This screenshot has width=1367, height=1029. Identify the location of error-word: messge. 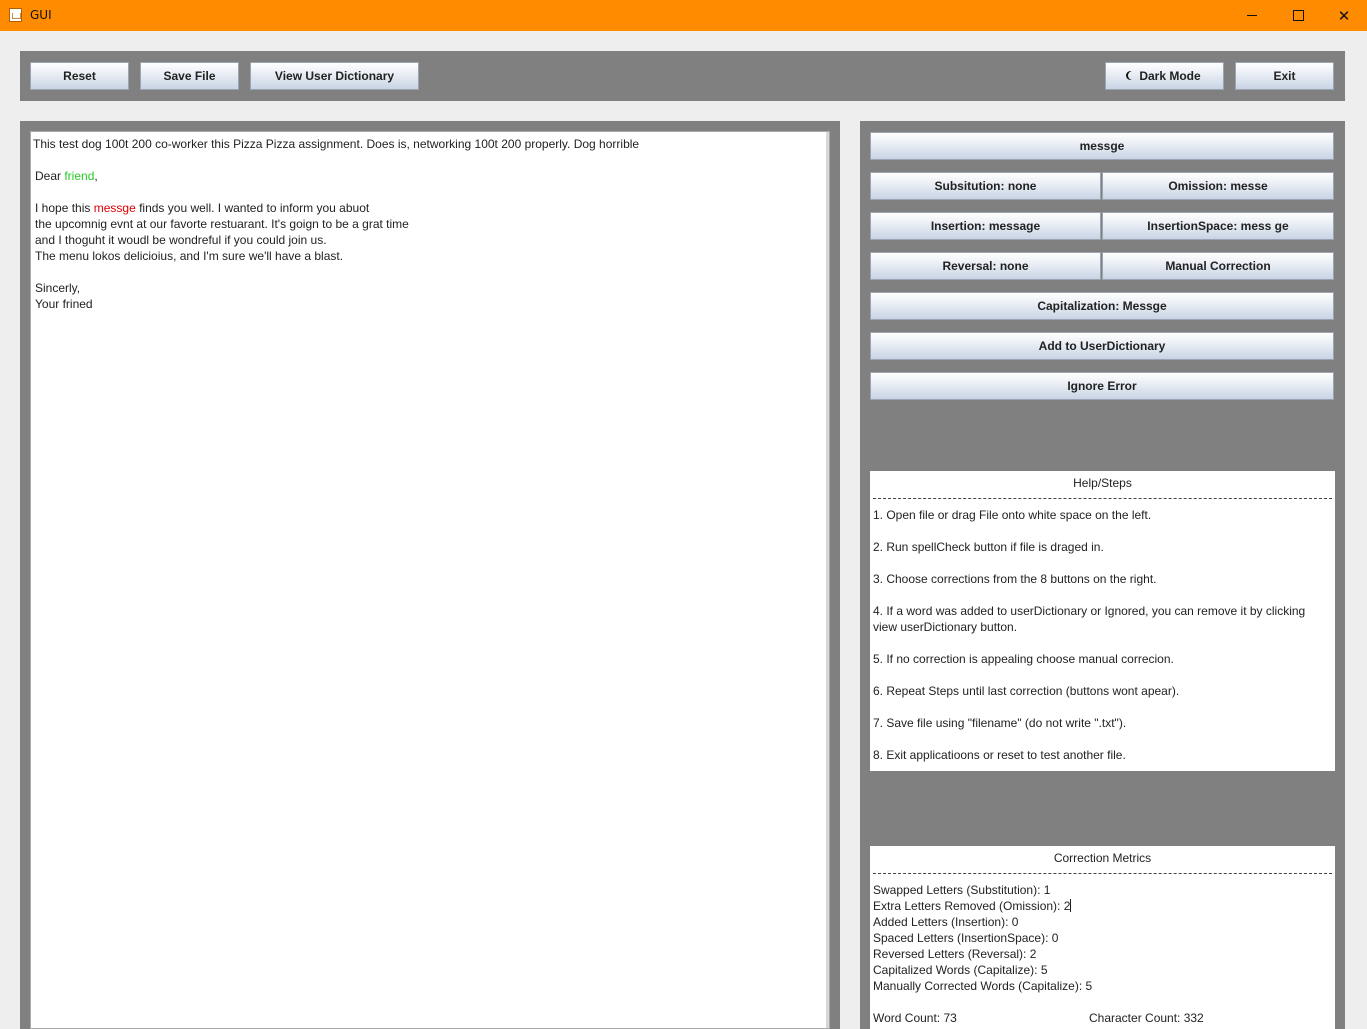
(114, 208).